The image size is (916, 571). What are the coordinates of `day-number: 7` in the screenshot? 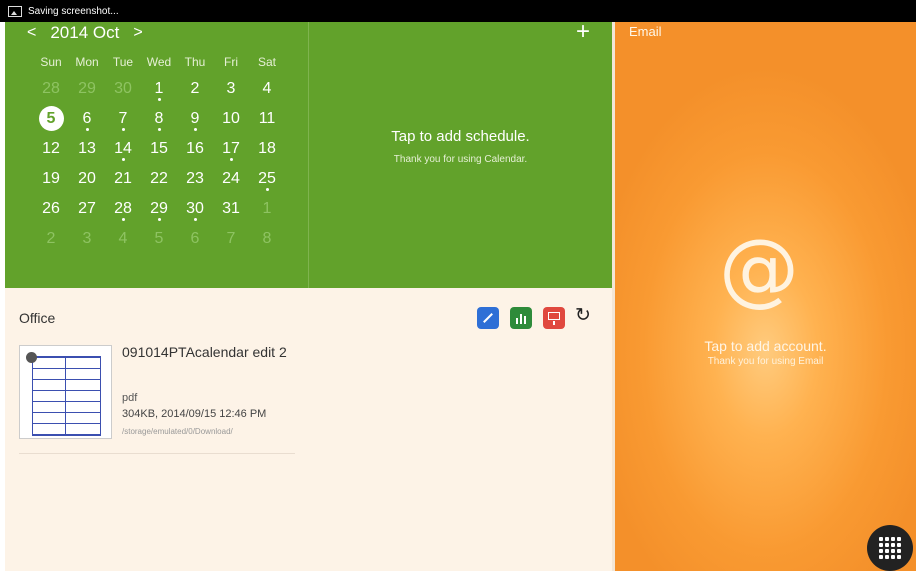 It's located at (231, 238).